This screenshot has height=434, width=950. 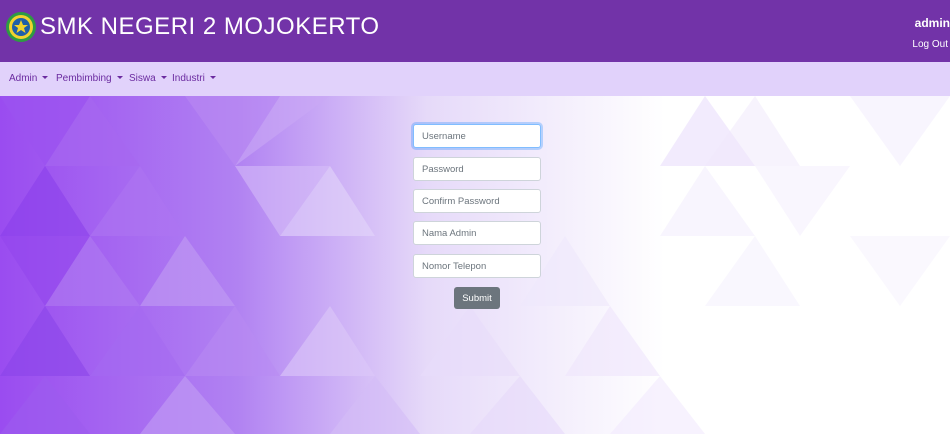 What do you see at coordinates (930, 44) in the screenshot?
I see `logout-link: Log Out` at bounding box center [930, 44].